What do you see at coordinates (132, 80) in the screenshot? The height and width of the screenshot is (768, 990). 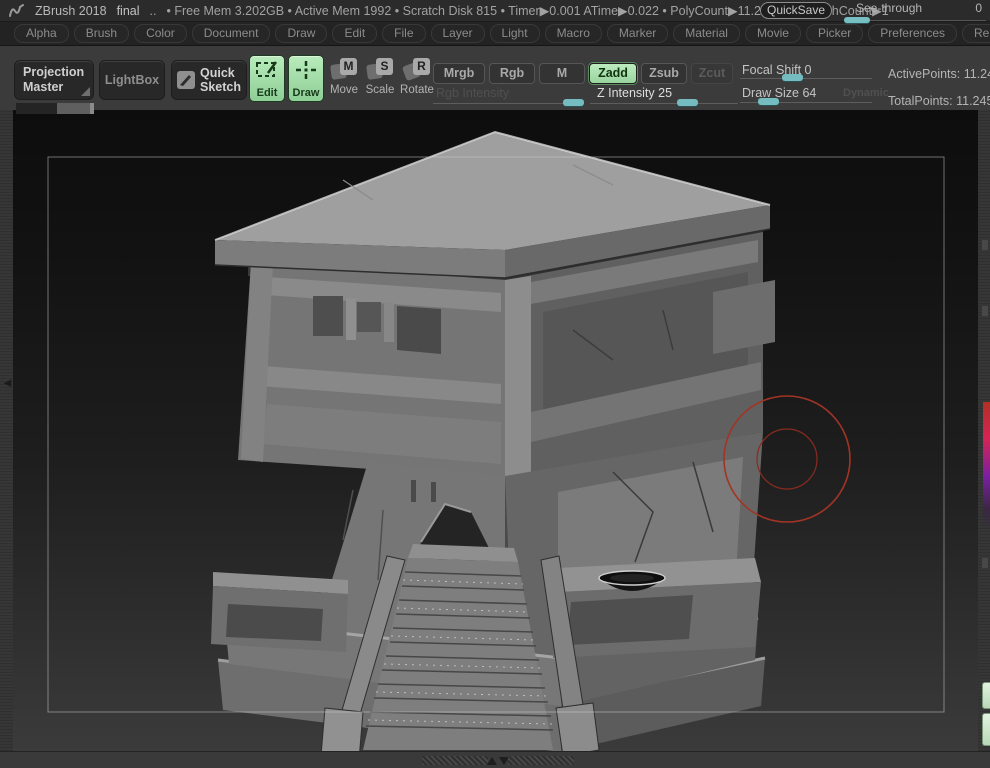 I see `lightbox-button: LightBox` at bounding box center [132, 80].